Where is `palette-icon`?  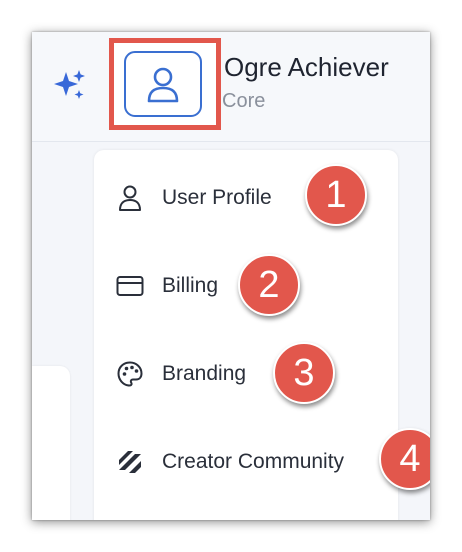 palette-icon is located at coordinates (130, 374).